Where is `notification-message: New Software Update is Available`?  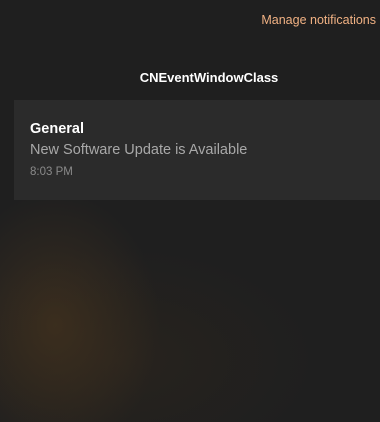
notification-message: New Software Update is Available is located at coordinates (139, 150).